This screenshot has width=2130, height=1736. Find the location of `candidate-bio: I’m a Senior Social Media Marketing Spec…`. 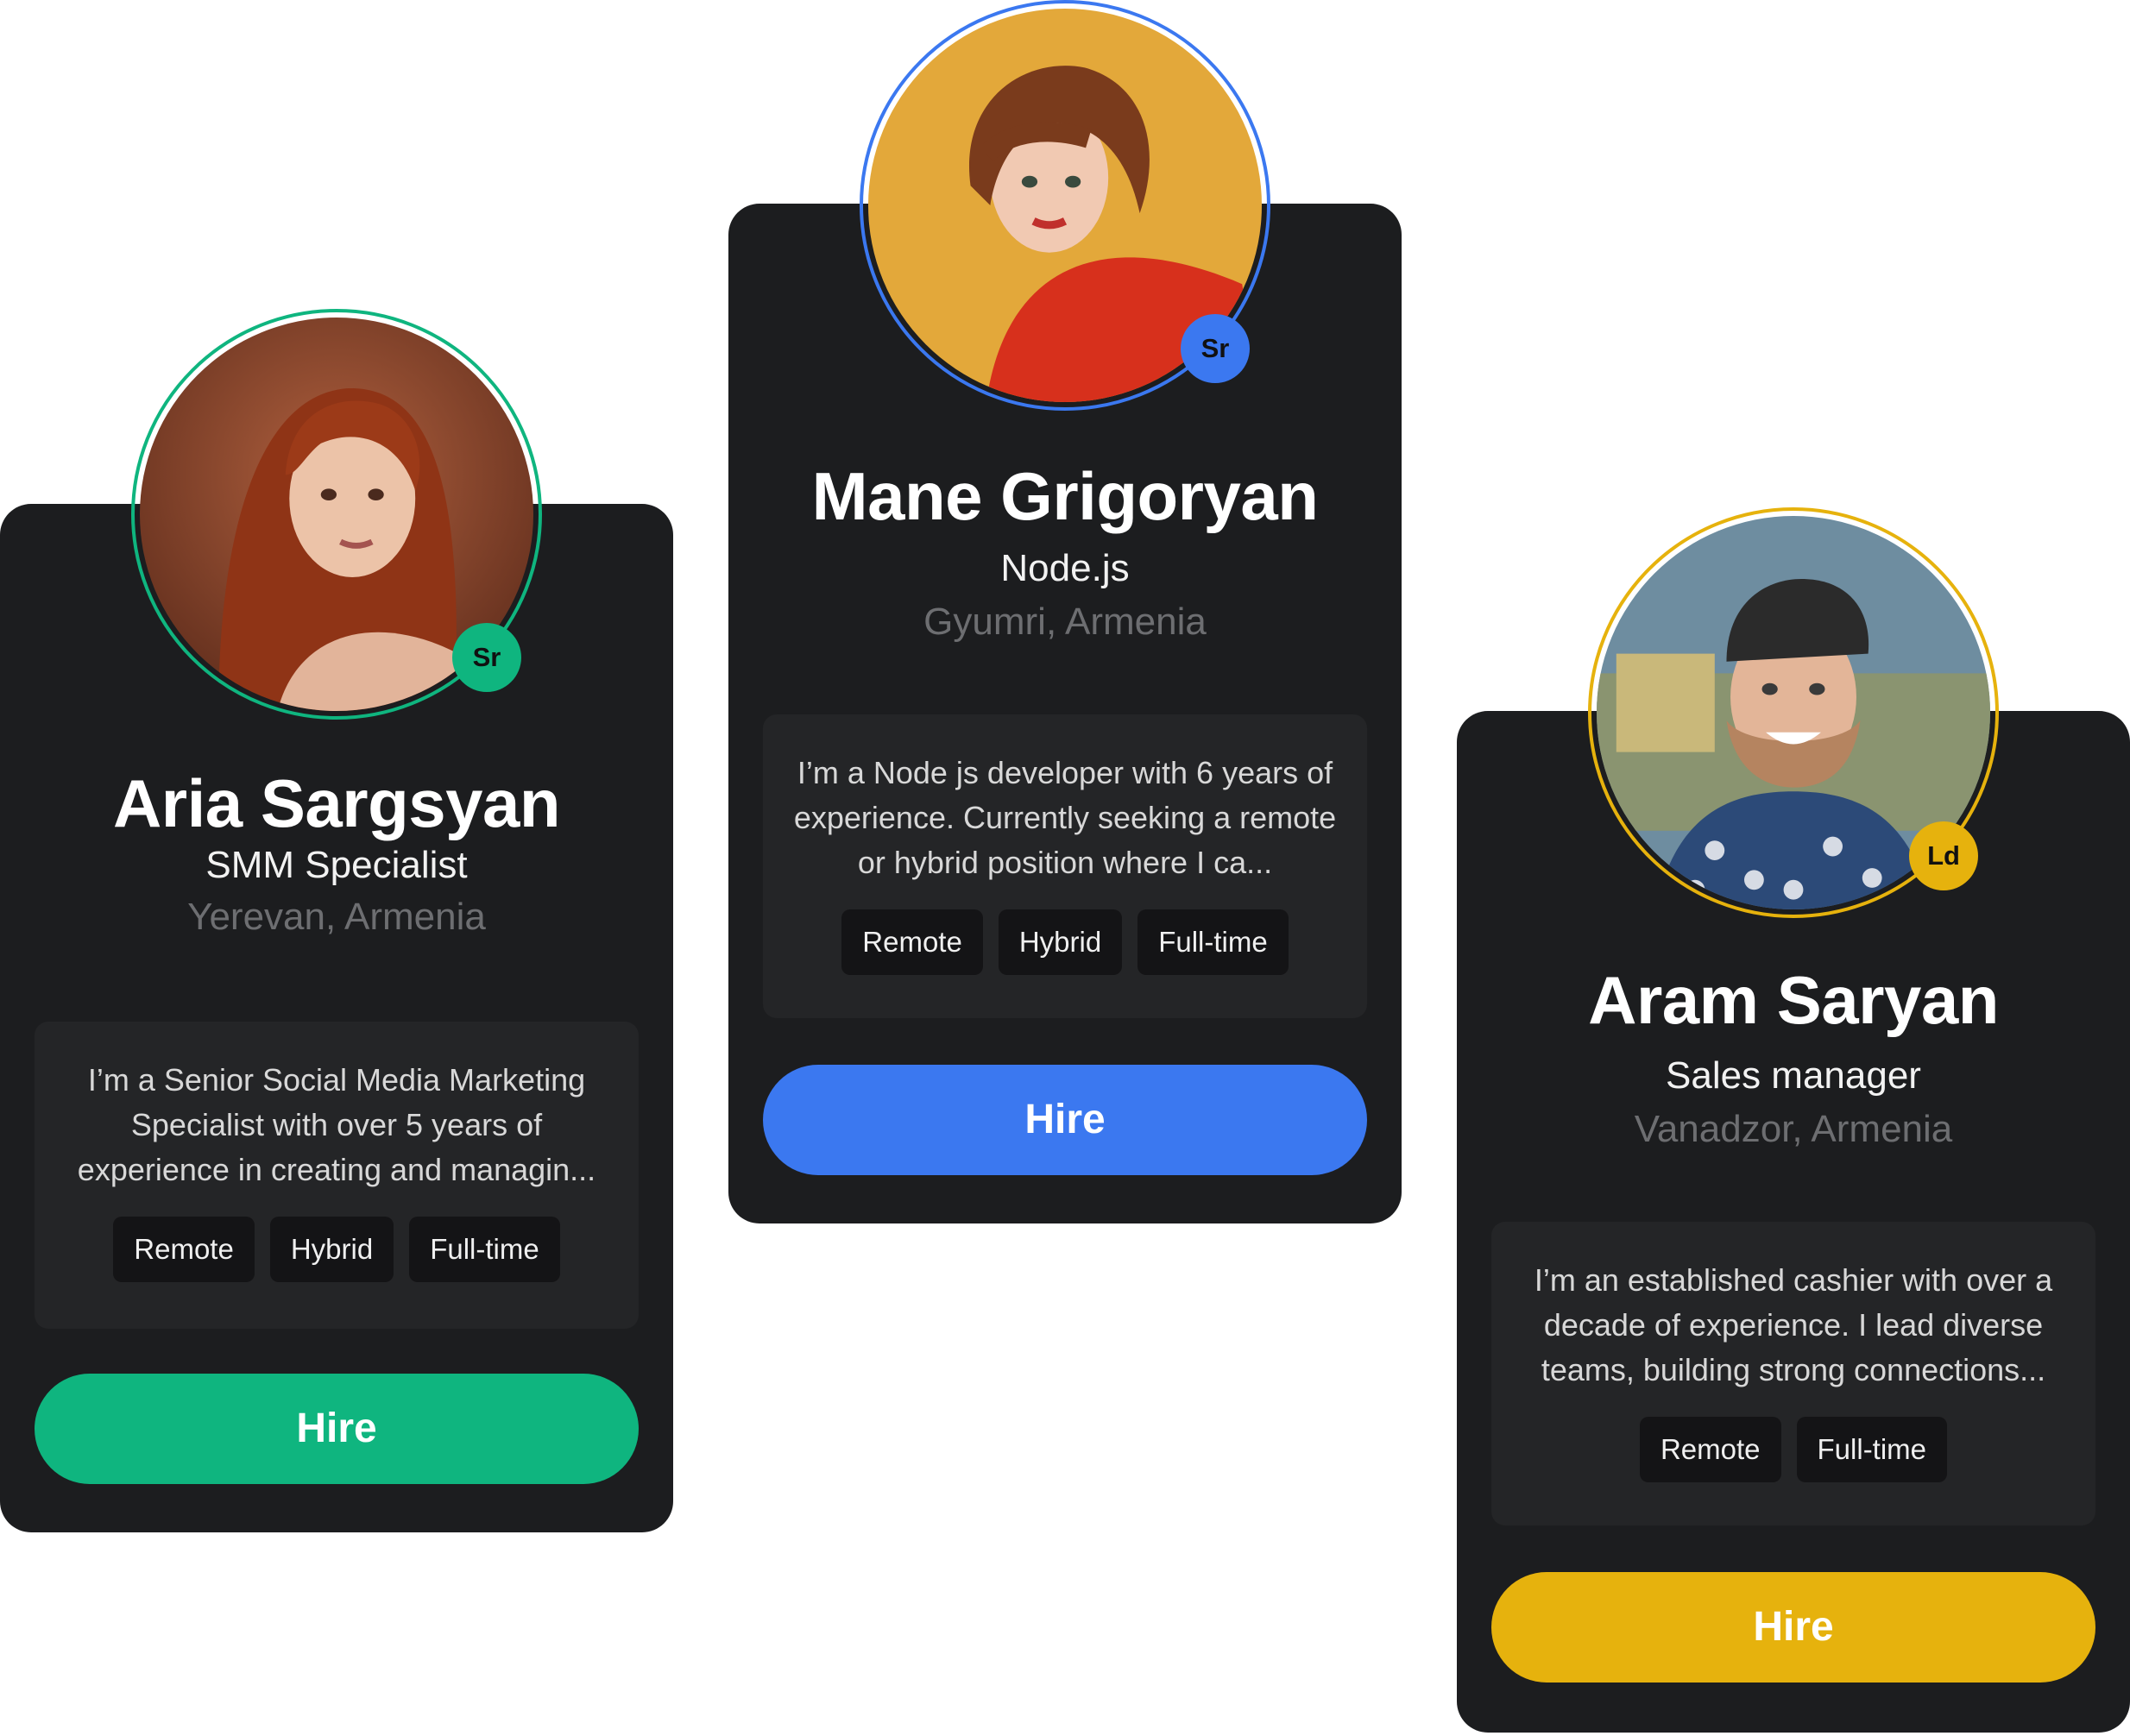

candidate-bio: I’m a Senior Social Media Marketing Spec… is located at coordinates (336, 1124).